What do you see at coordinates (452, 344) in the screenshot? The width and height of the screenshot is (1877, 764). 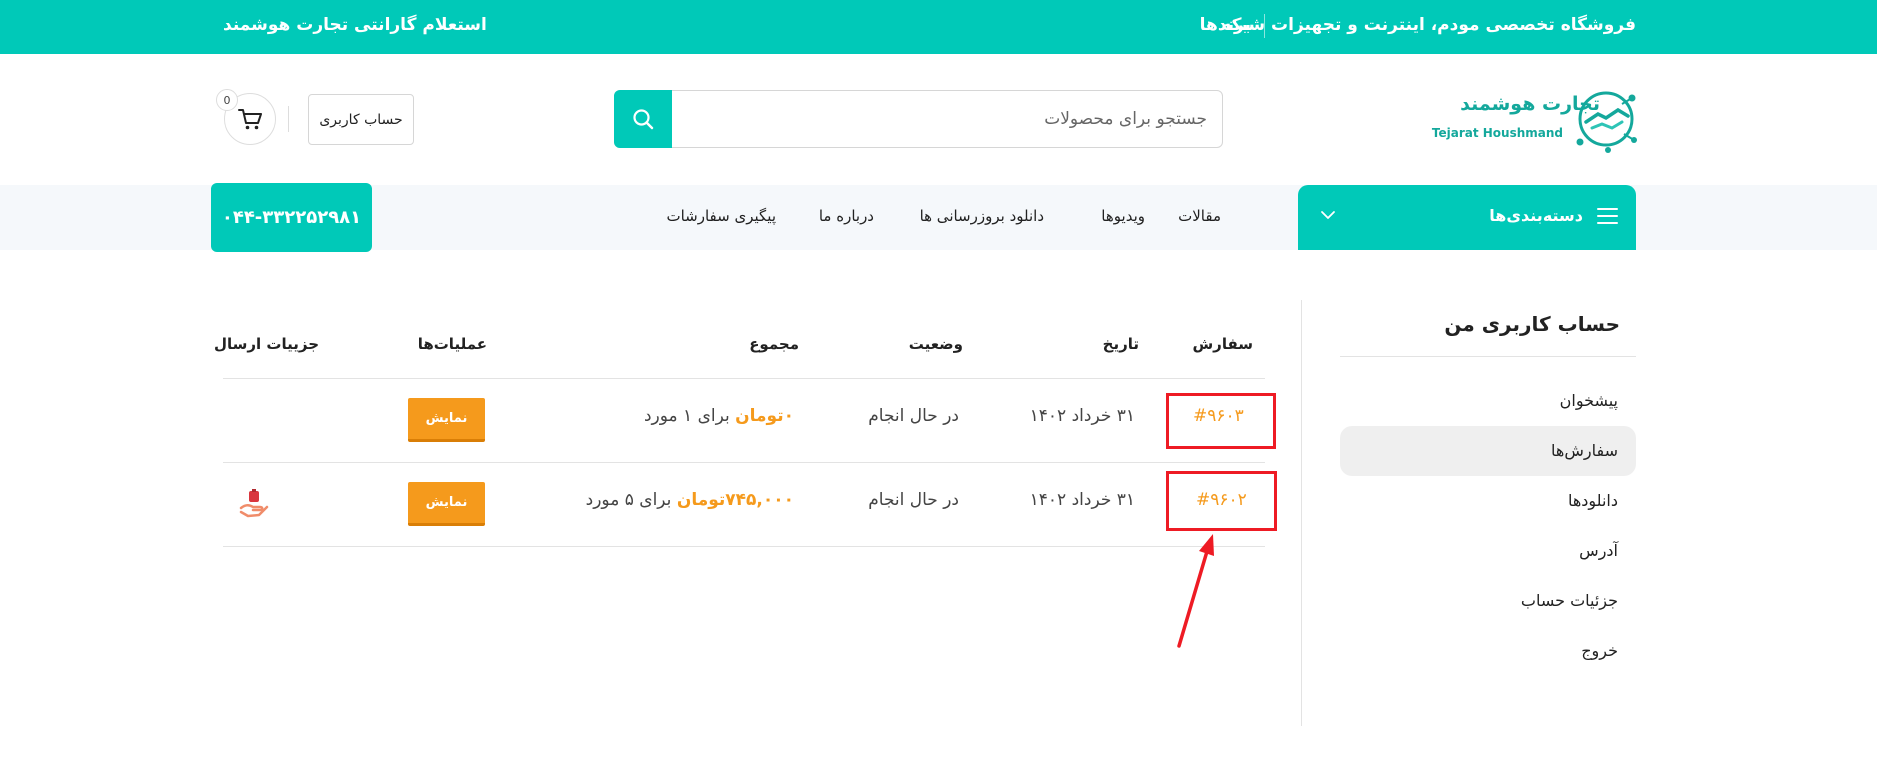 I see `col-header-actions: عملیات‌ها` at bounding box center [452, 344].